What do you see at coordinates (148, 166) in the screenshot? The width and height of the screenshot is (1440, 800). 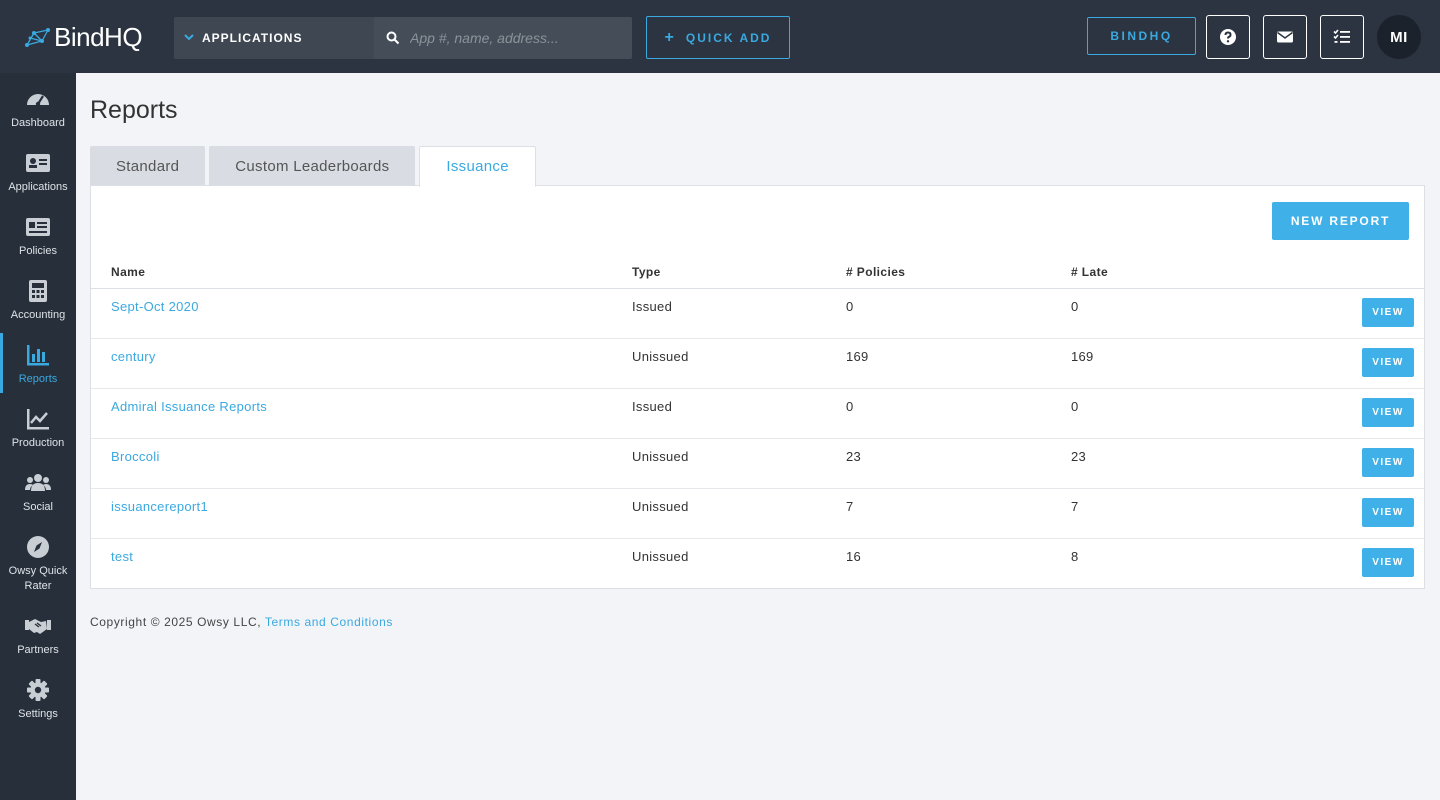 I see `tab-standard: Standard` at bounding box center [148, 166].